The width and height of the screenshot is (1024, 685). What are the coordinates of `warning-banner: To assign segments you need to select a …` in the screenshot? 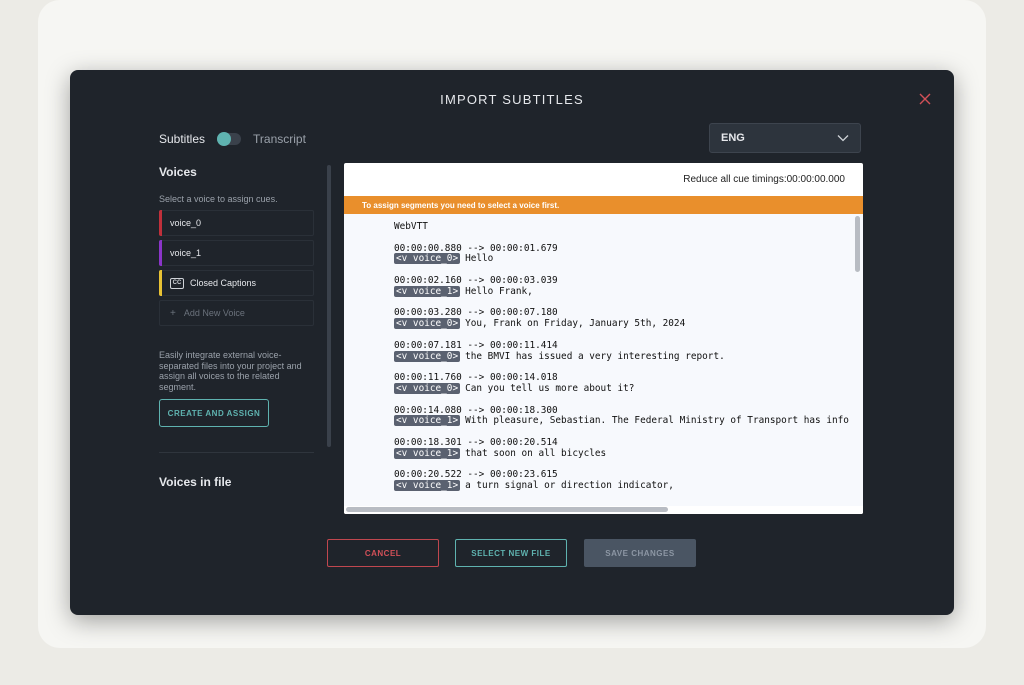 It's located at (603, 205).